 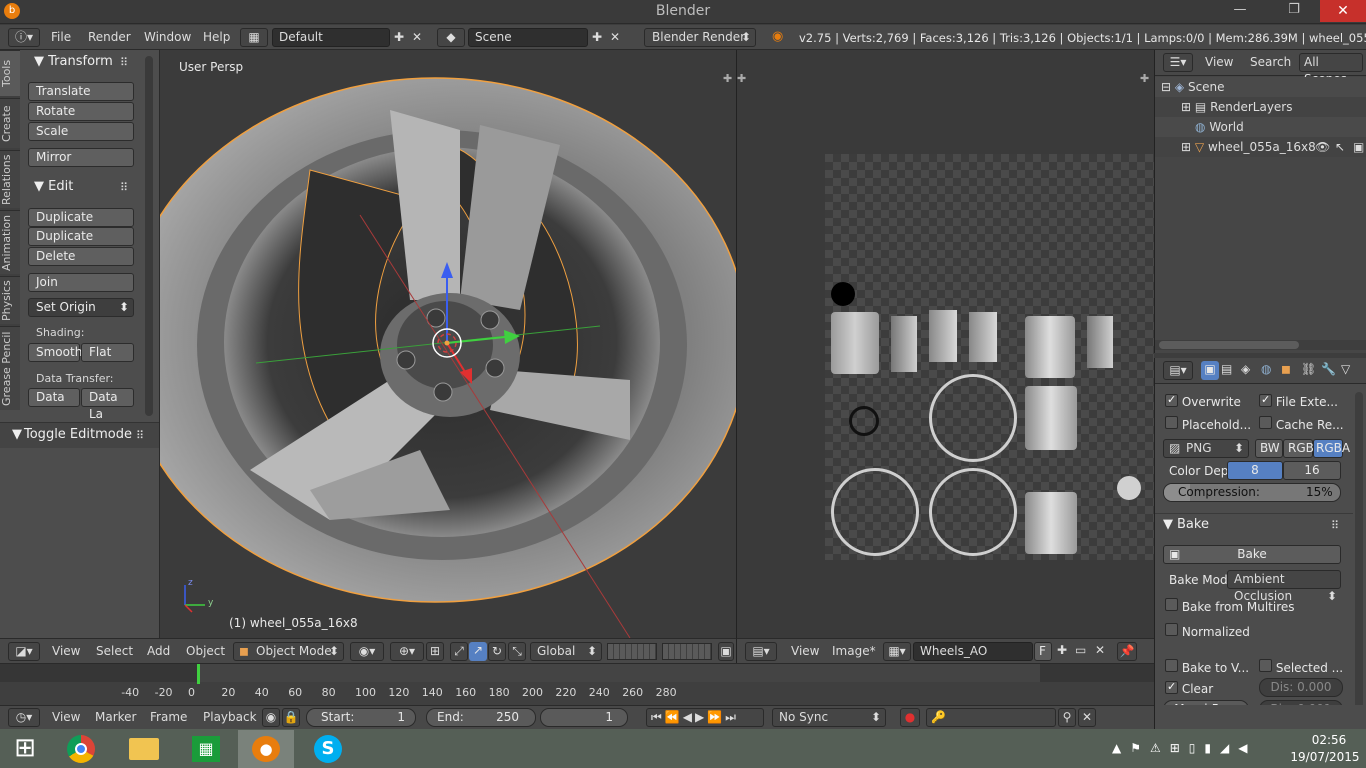 What do you see at coordinates (1260, 345) in the screenshot?
I see `outliner-hscrollbar` at bounding box center [1260, 345].